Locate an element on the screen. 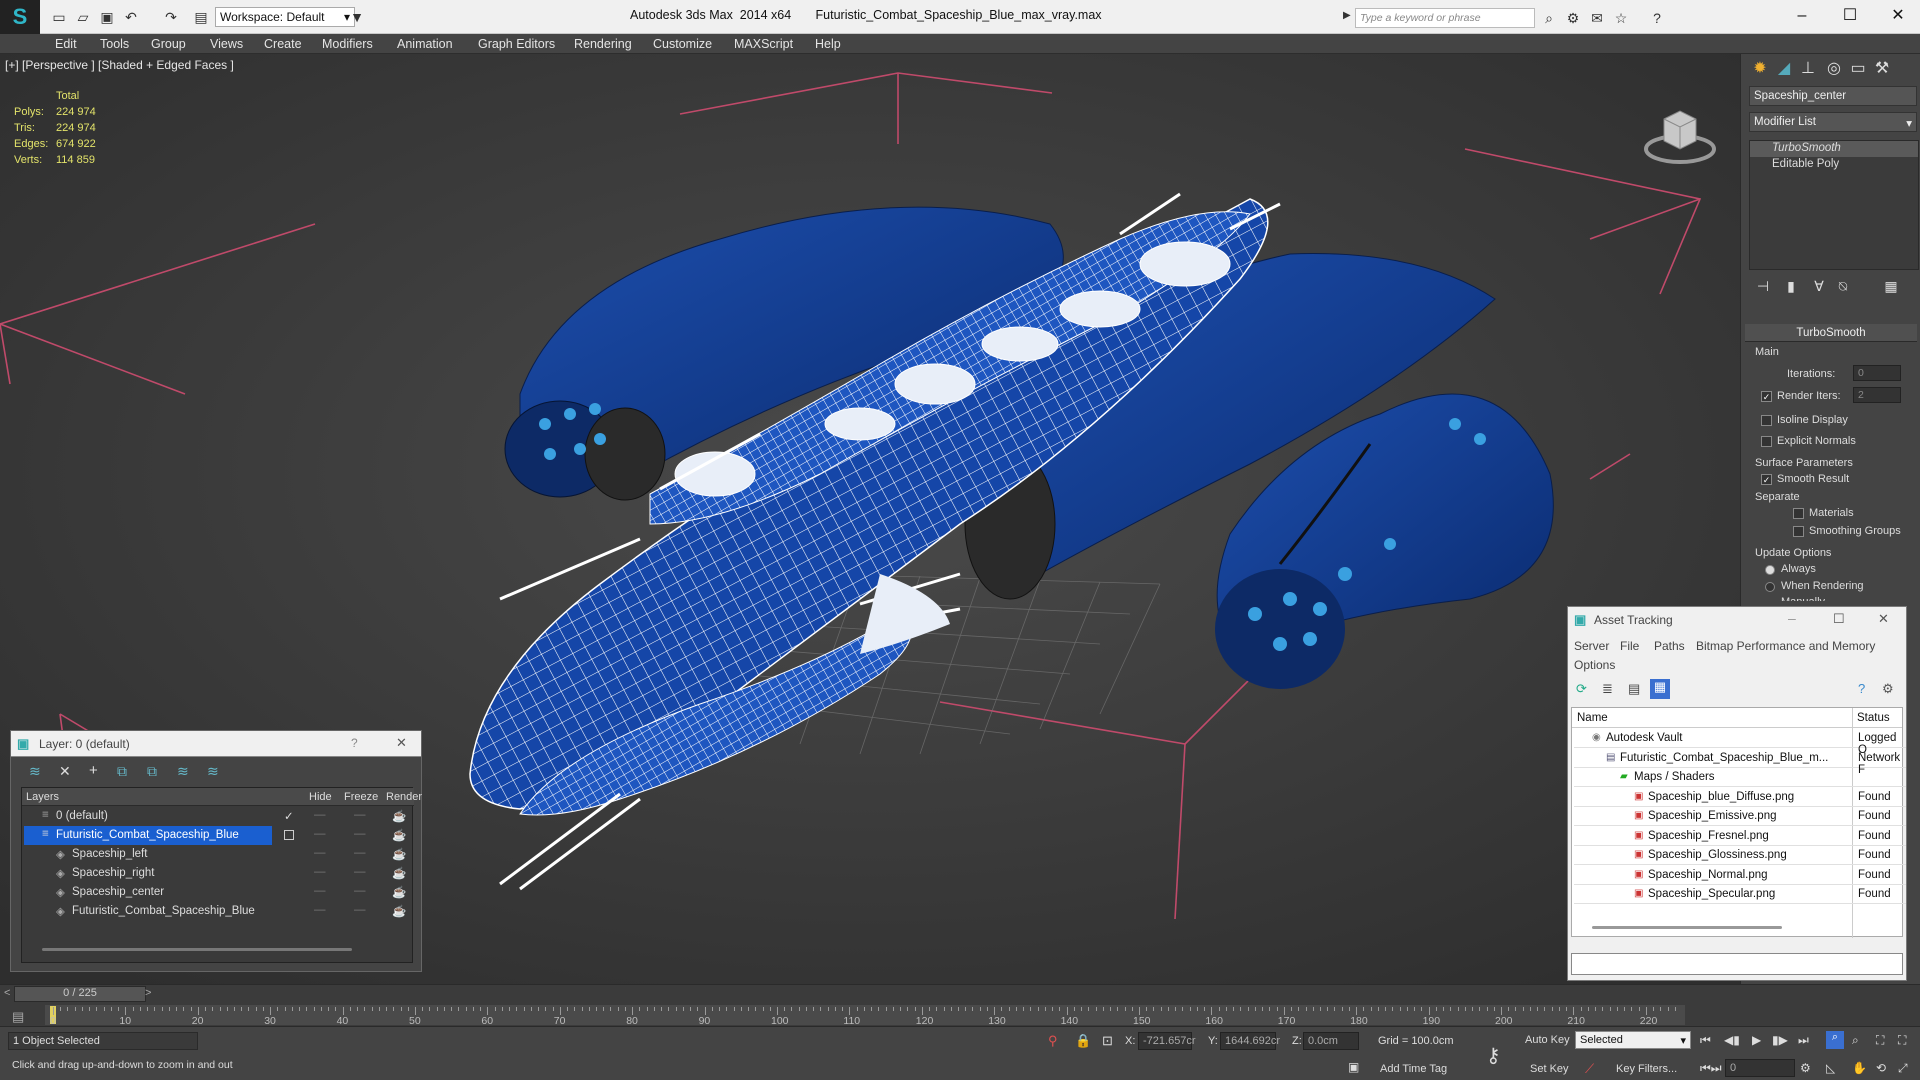 This screenshot has width=1920, height=1080. menu-edit: Edit is located at coordinates (66, 44).